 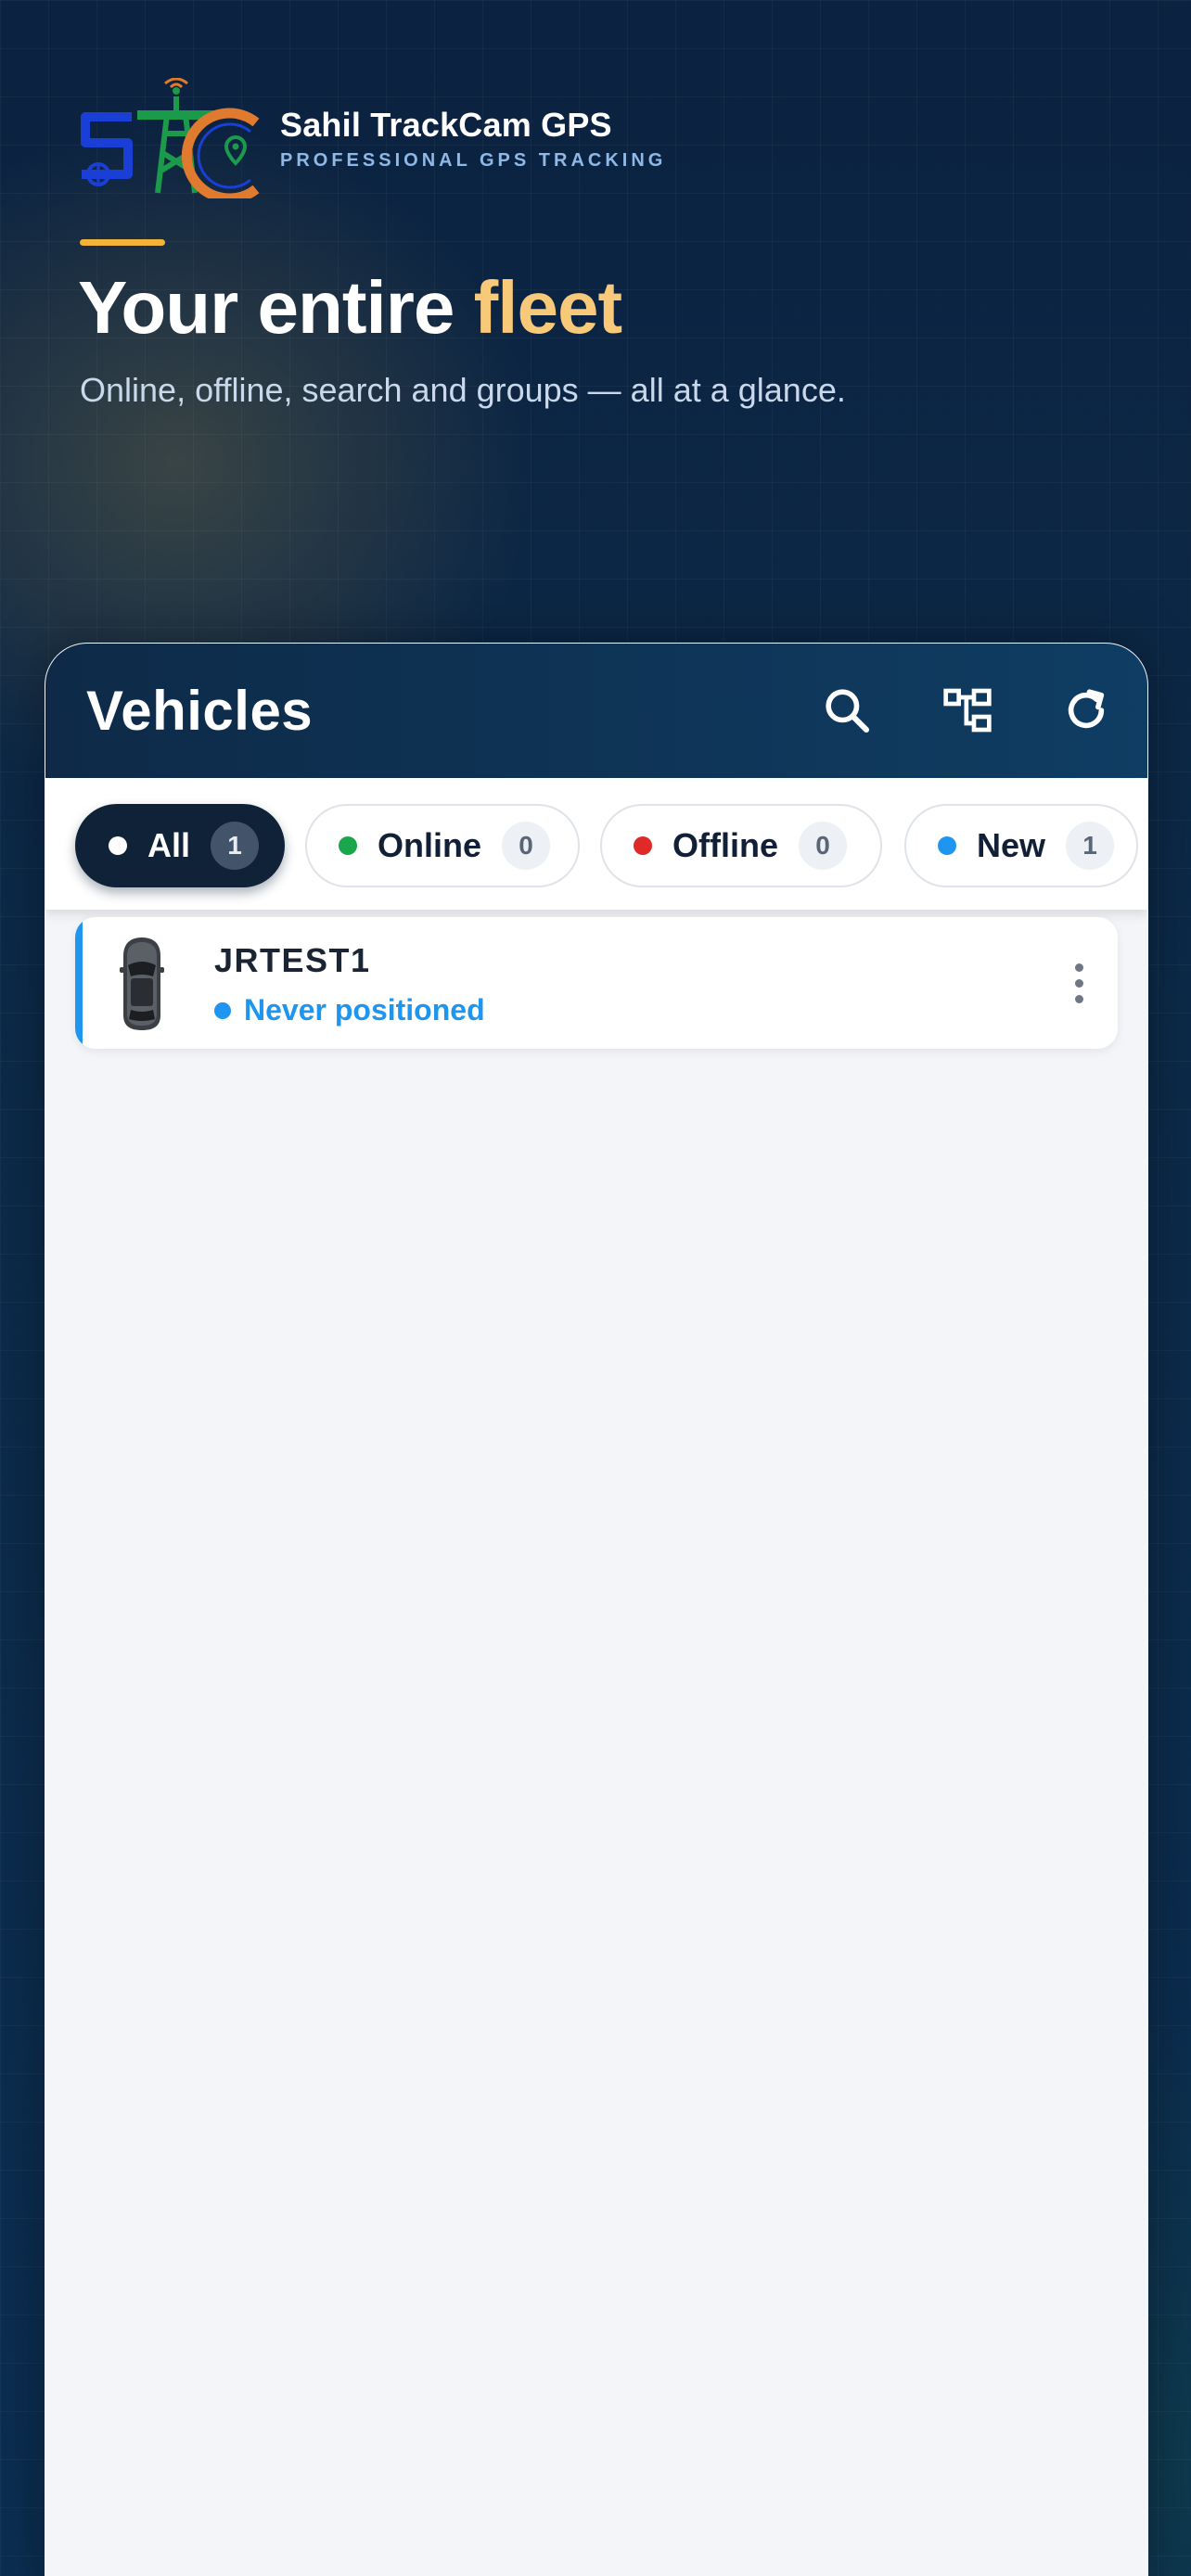 What do you see at coordinates (266, 307) in the screenshot?
I see `hero-title-main: Your entire` at bounding box center [266, 307].